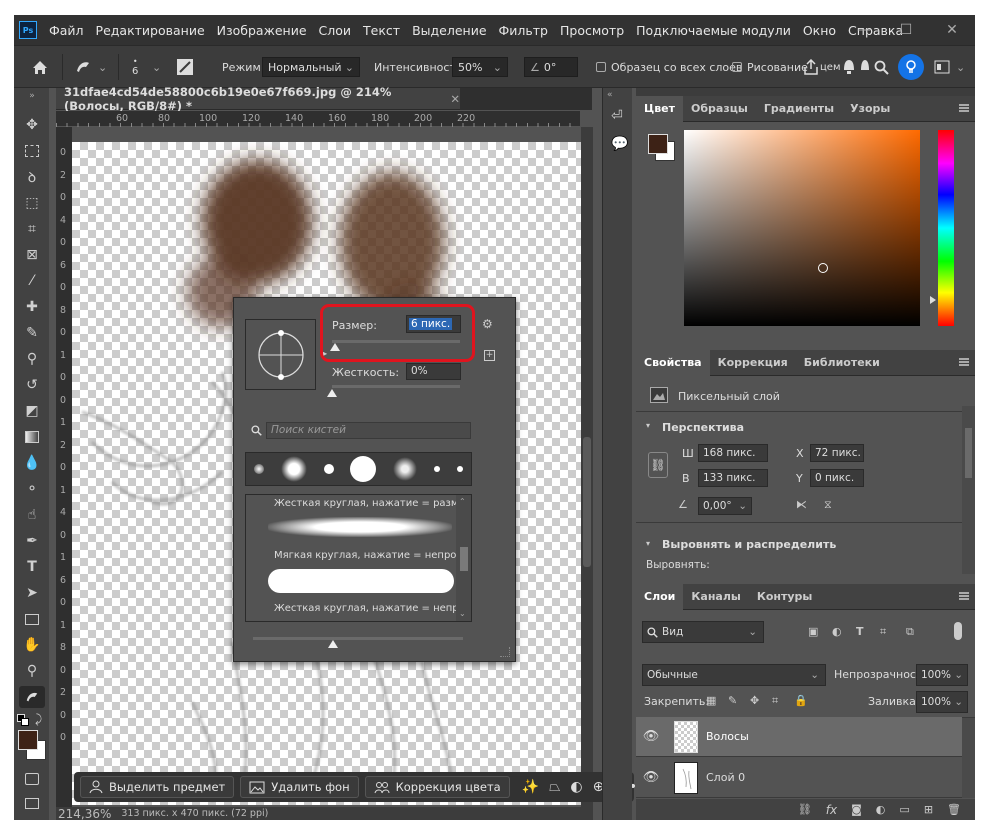 Image resolution: width=991 pixels, height=835 pixels. Describe the element at coordinates (849, 67) in the screenshot. I see `pressure-icon` at that location.